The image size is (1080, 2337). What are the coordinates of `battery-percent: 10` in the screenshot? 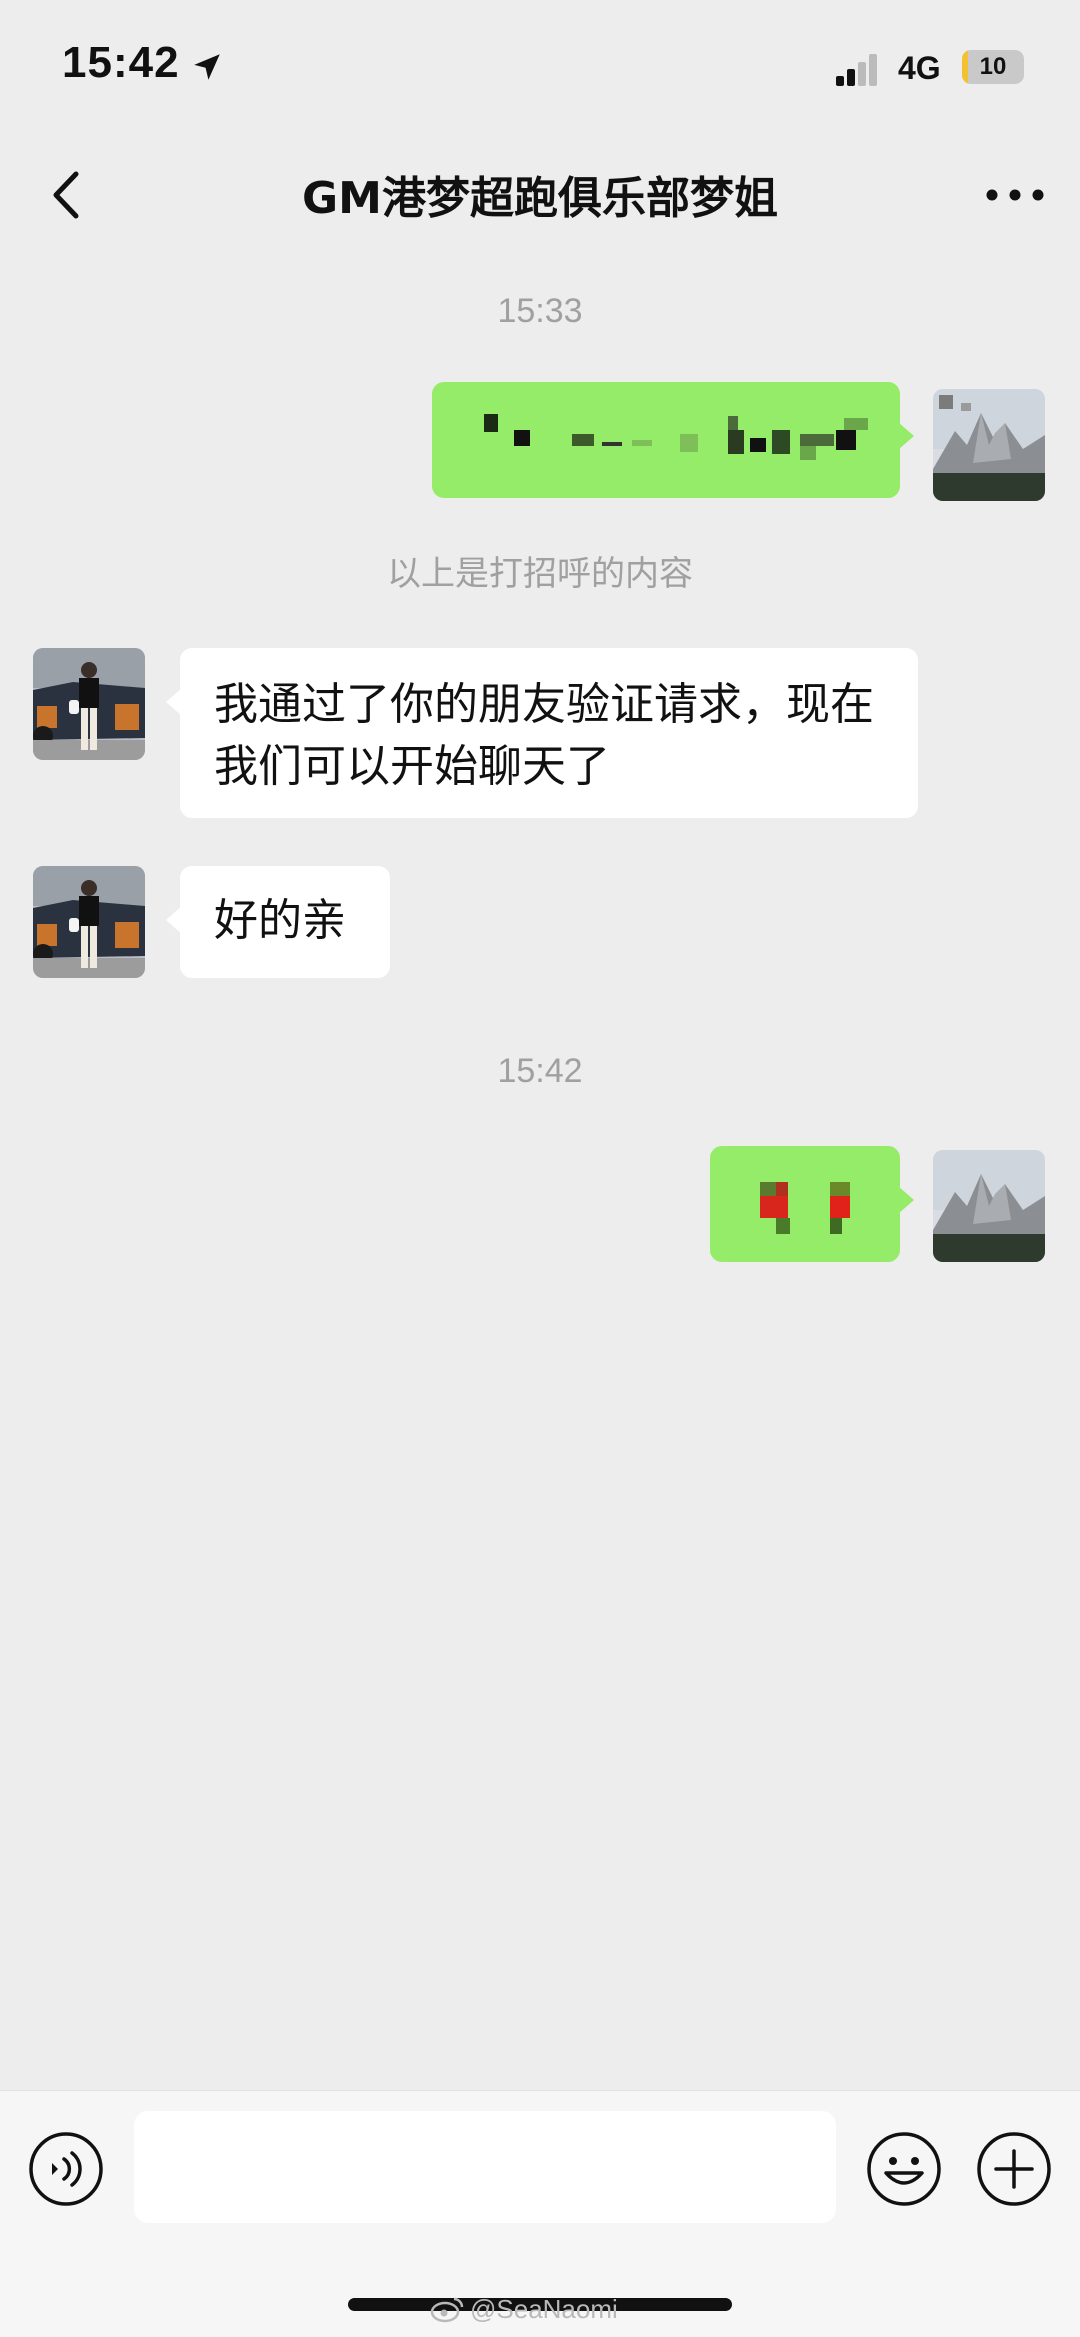 It's located at (993, 66).